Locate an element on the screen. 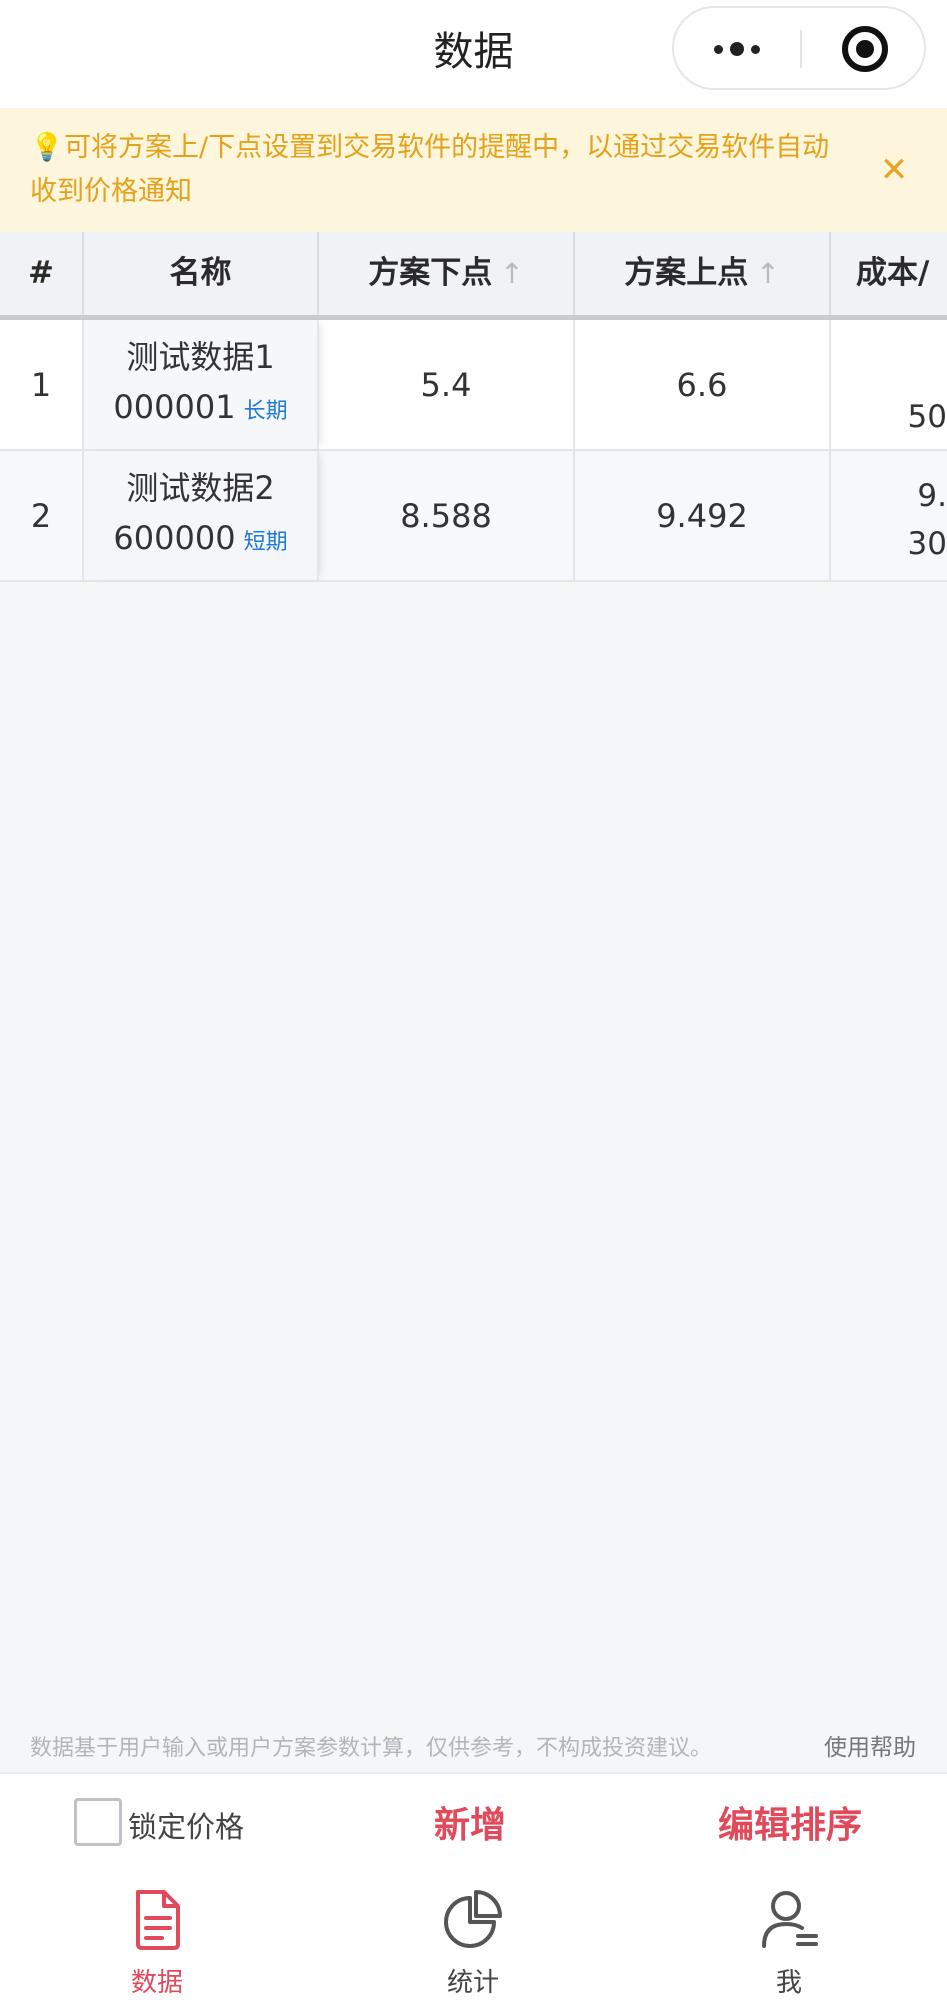 The image size is (947, 2000). column-header-label: 方案下点 is located at coordinates (430, 273).